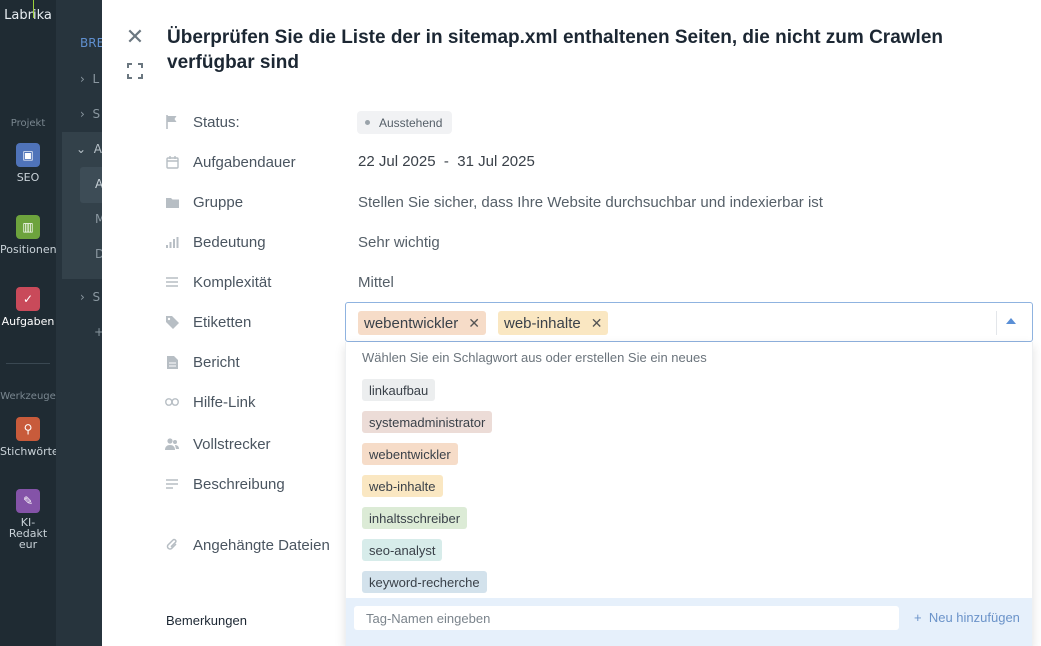 Image resolution: width=1041 pixels, height=646 pixels. I want to click on close-icon: ✕, so click(135, 38).